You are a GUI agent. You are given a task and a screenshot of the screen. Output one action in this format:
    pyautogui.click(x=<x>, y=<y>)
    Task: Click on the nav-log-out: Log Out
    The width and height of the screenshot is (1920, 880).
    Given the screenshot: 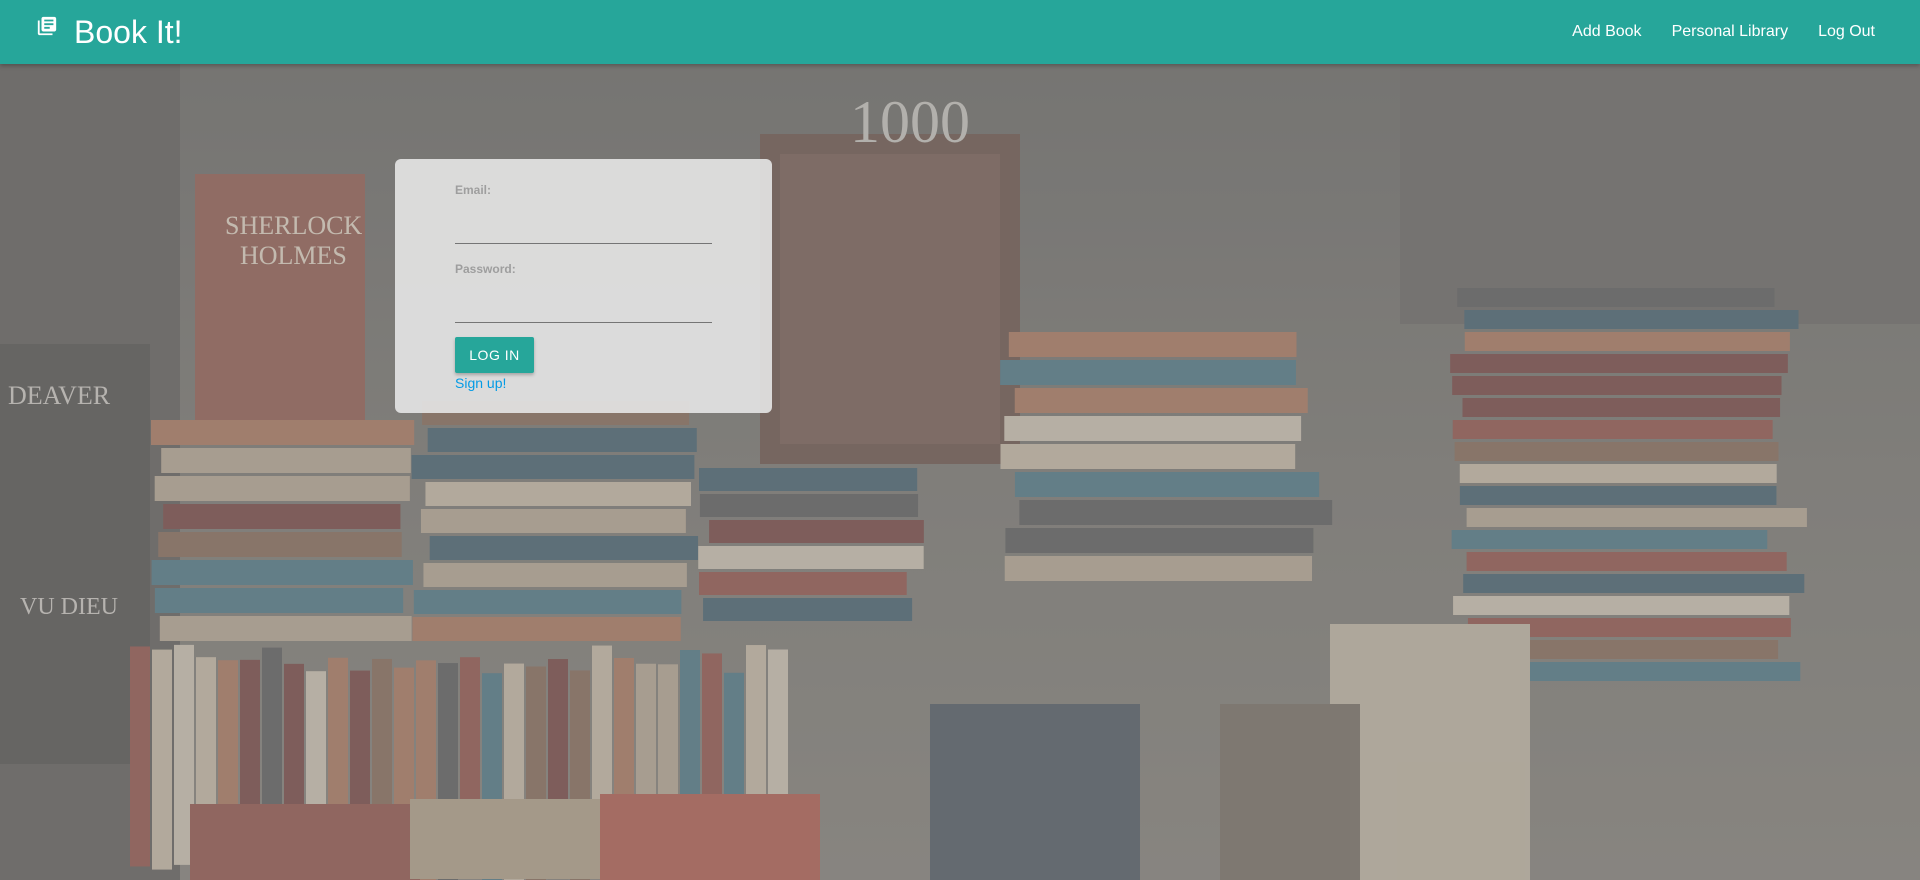 What is the action you would take?
    pyautogui.click(x=1846, y=32)
    